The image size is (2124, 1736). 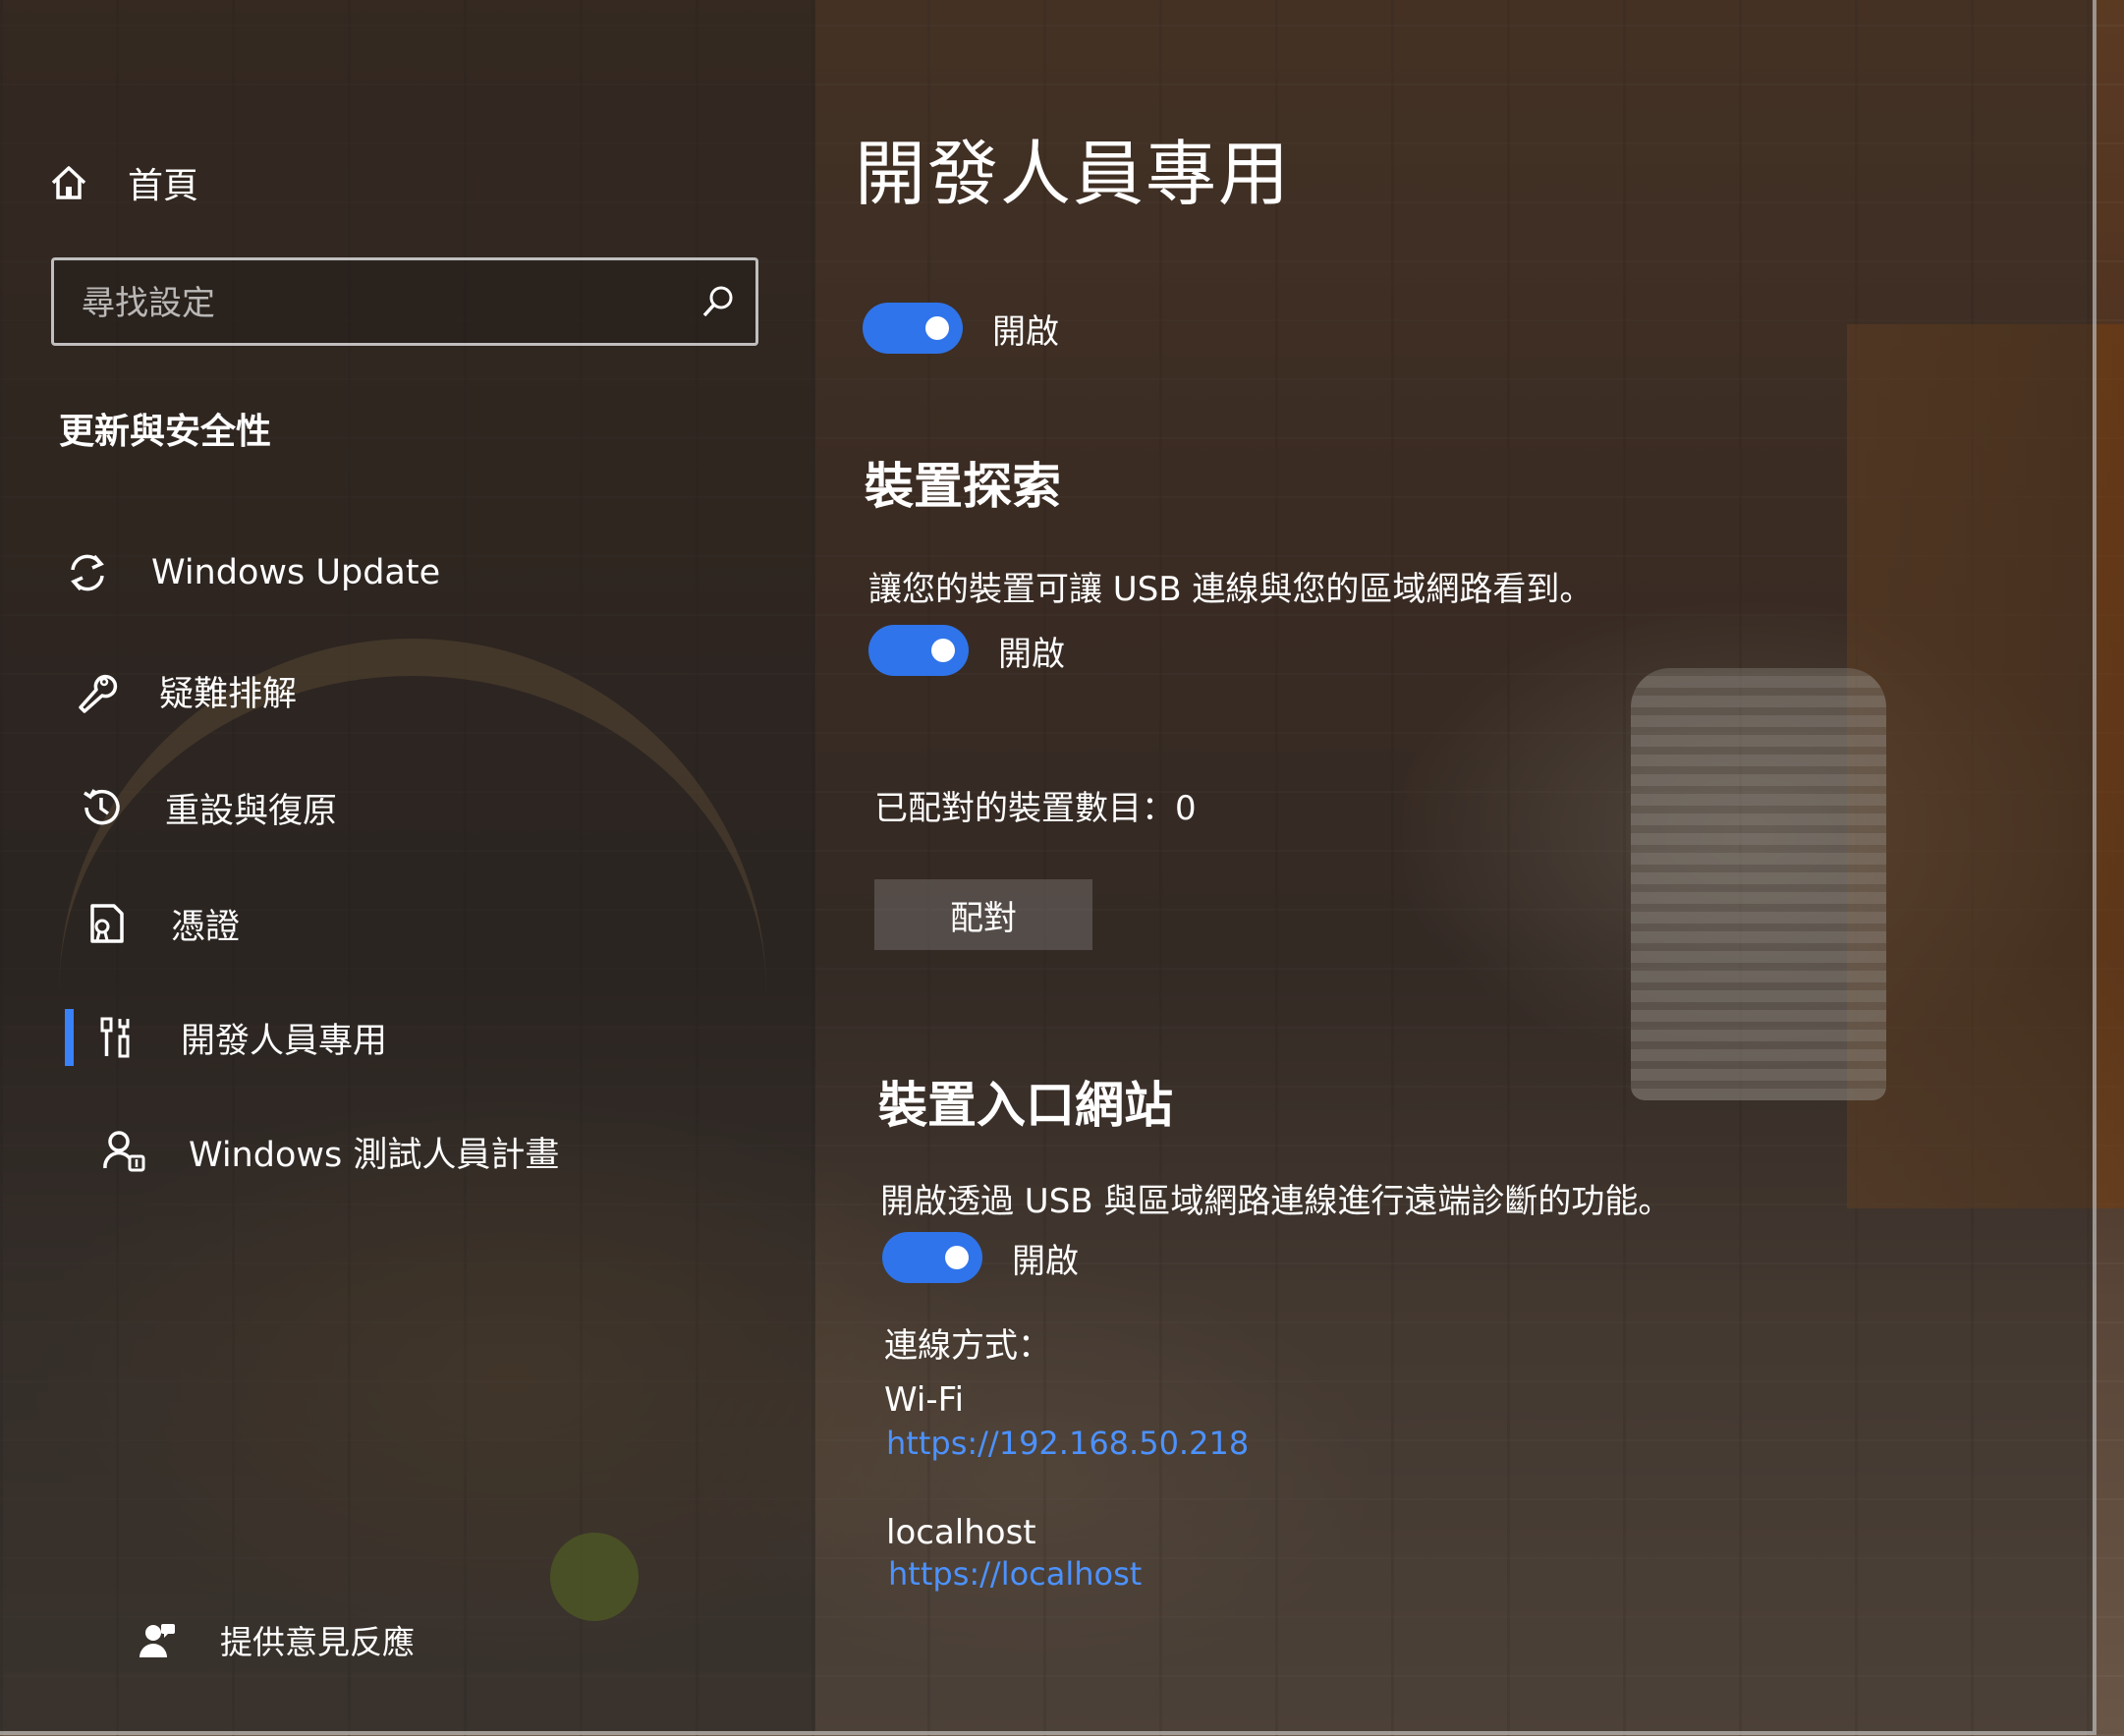 I want to click on search-box, so click(x=405, y=301).